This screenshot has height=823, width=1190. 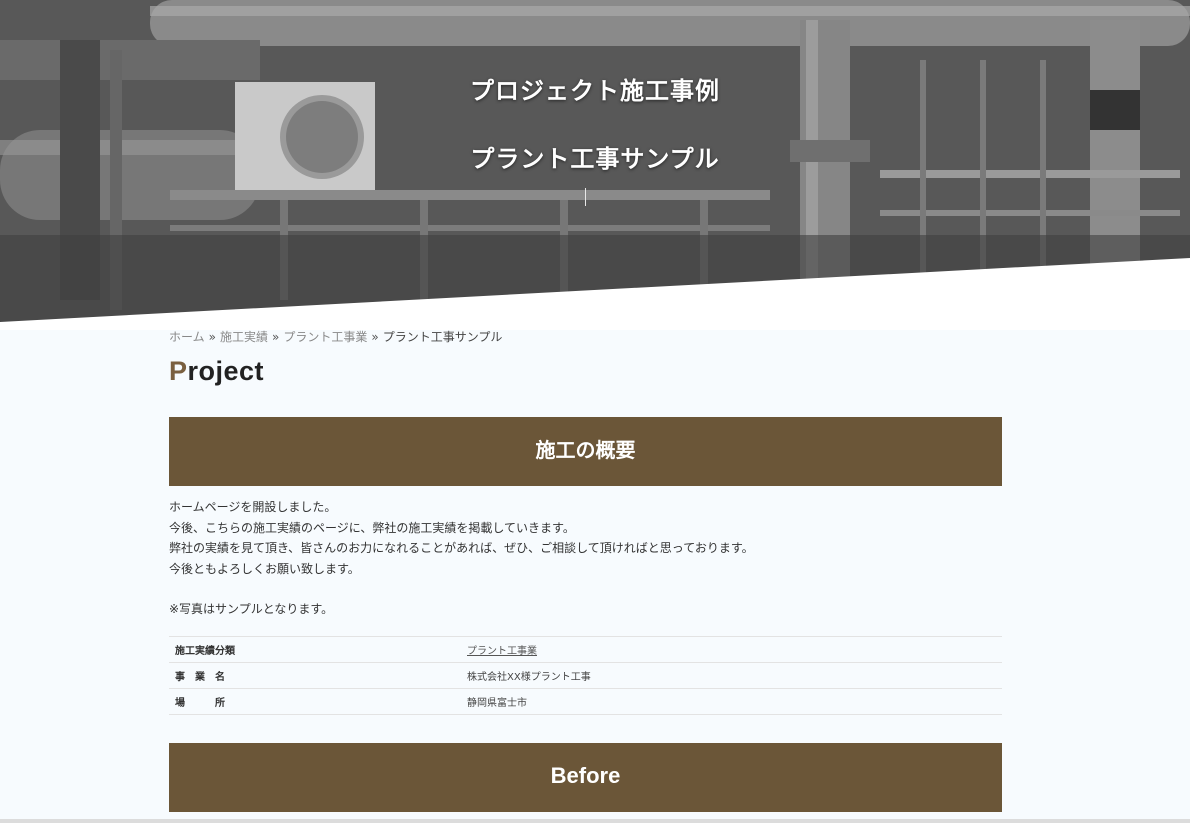 What do you see at coordinates (178, 371) in the screenshot?
I see `section-heading-initial: P` at bounding box center [178, 371].